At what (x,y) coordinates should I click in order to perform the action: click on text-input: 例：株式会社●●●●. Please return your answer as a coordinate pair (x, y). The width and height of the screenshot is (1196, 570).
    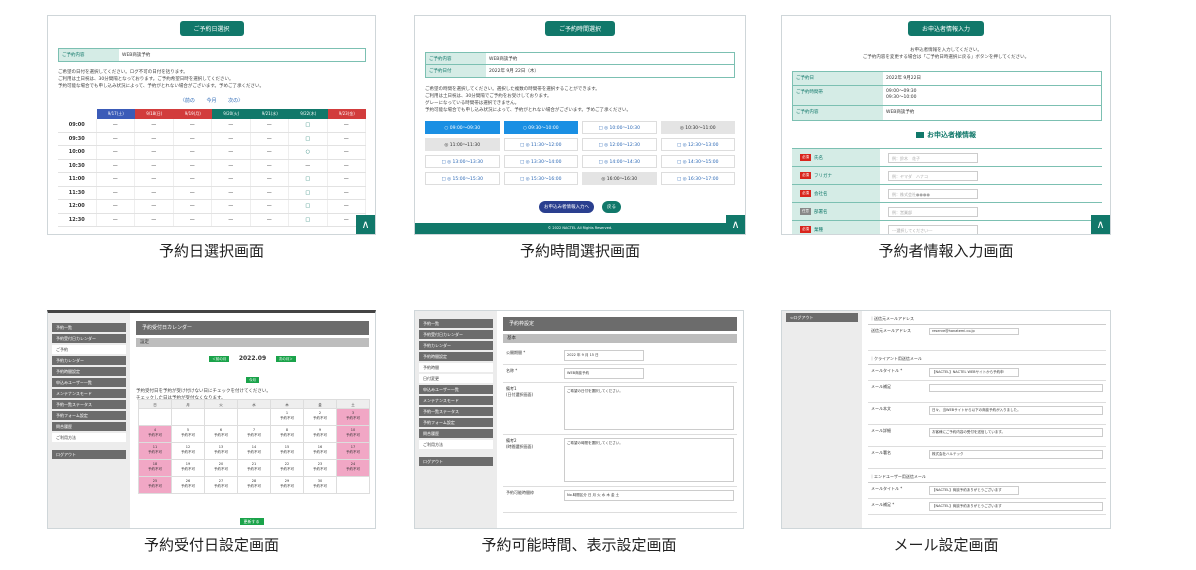
    Looking at the image, I should click on (933, 193).